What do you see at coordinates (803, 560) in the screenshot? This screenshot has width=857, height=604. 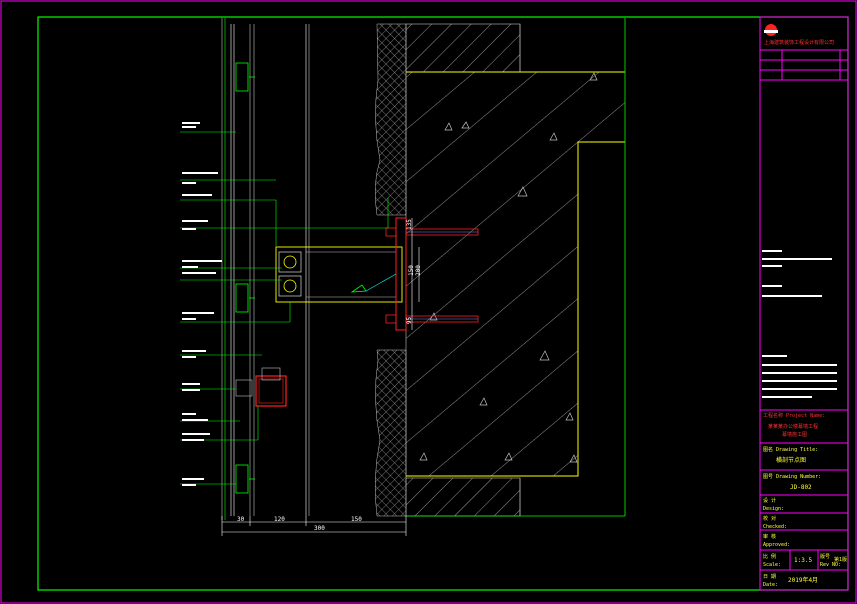 I see `scale-value: 1:3.5` at bounding box center [803, 560].